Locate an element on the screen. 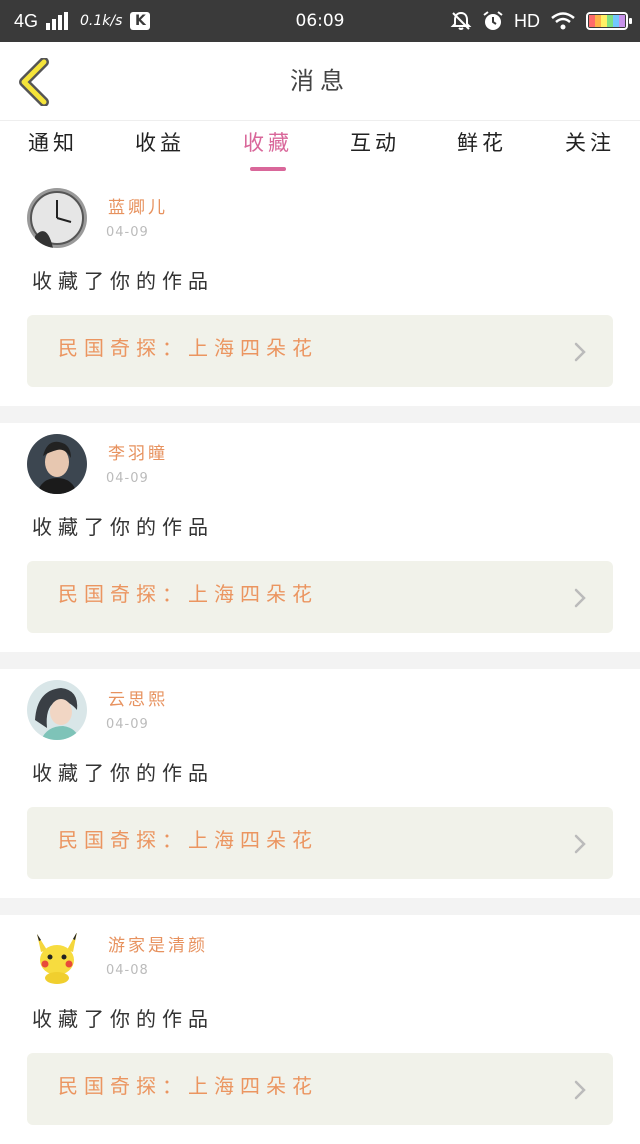 The width and height of the screenshot is (640, 1144). hd-indicator: HD is located at coordinates (527, 20).